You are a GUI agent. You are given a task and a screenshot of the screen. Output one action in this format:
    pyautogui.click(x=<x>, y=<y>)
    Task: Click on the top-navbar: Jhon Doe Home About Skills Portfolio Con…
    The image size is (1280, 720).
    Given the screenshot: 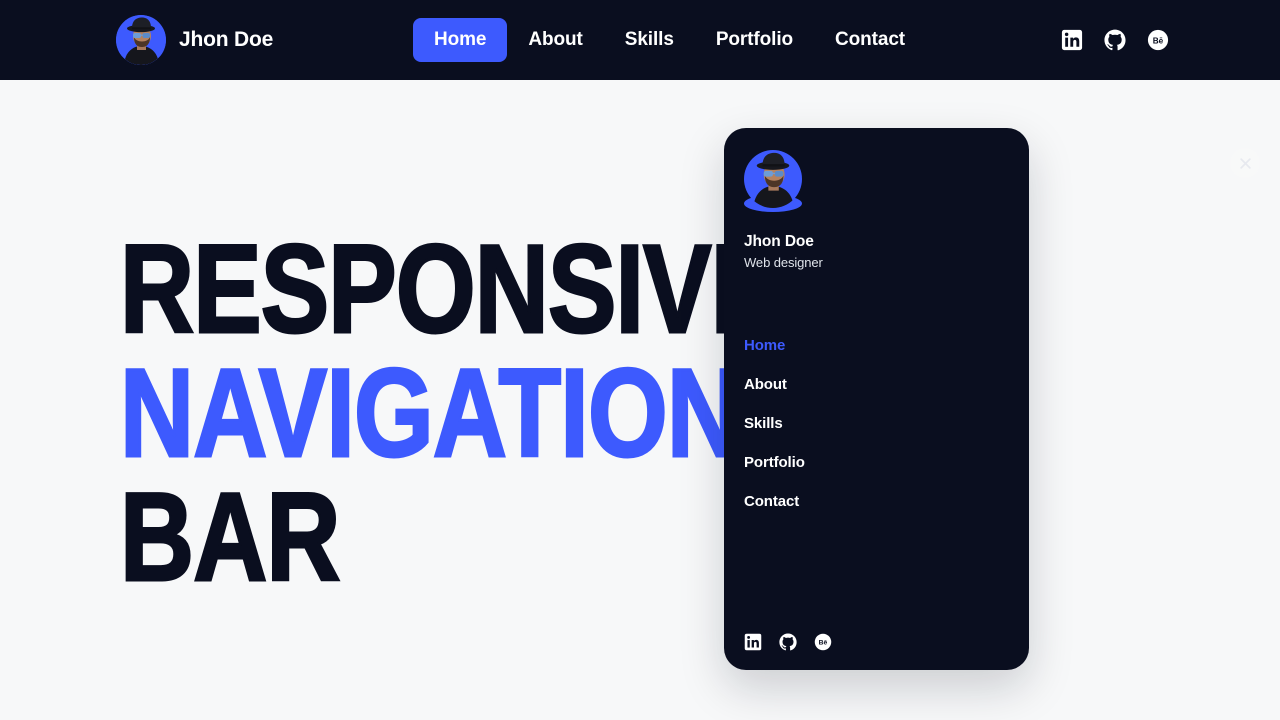 What is the action you would take?
    pyautogui.click(x=640, y=40)
    